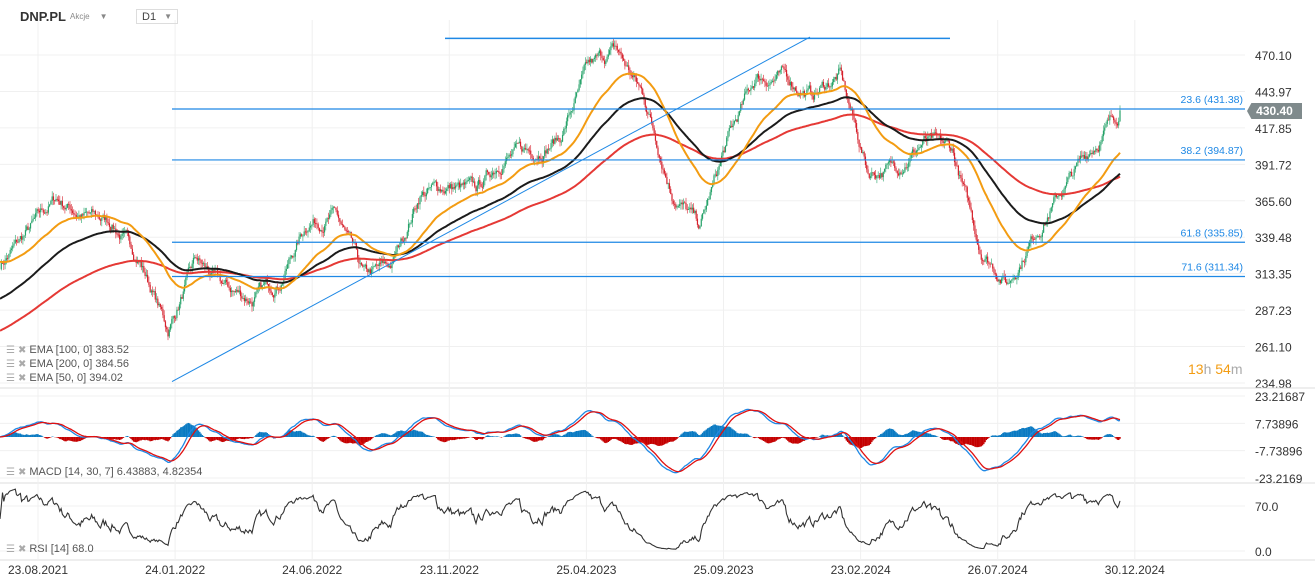  Describe the element at coordinates (1273, 238) in the screenshot. I see `price-tick-label: 339.48` at that location.